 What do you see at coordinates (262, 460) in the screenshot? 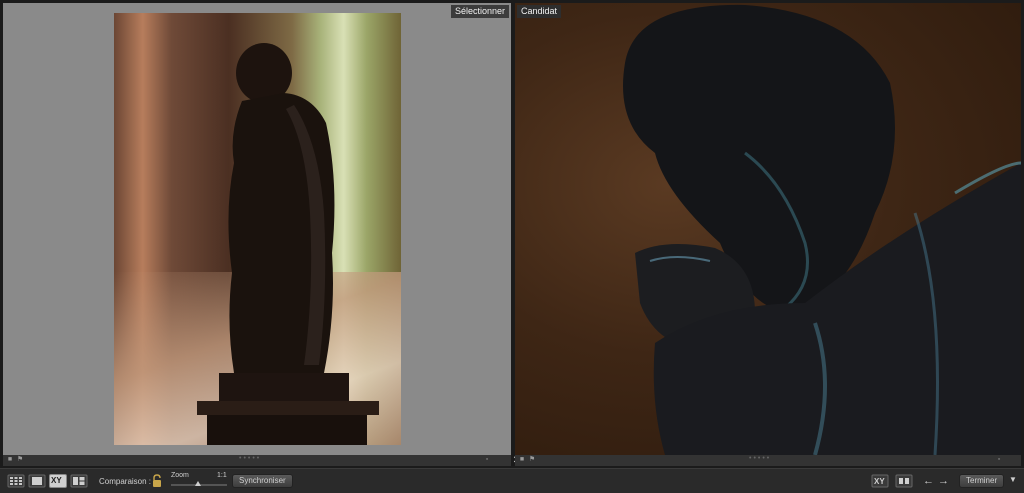
I see `select-footer: ■ ⚑ ••••• ▫ ✕` at bounding box center [262, 460].